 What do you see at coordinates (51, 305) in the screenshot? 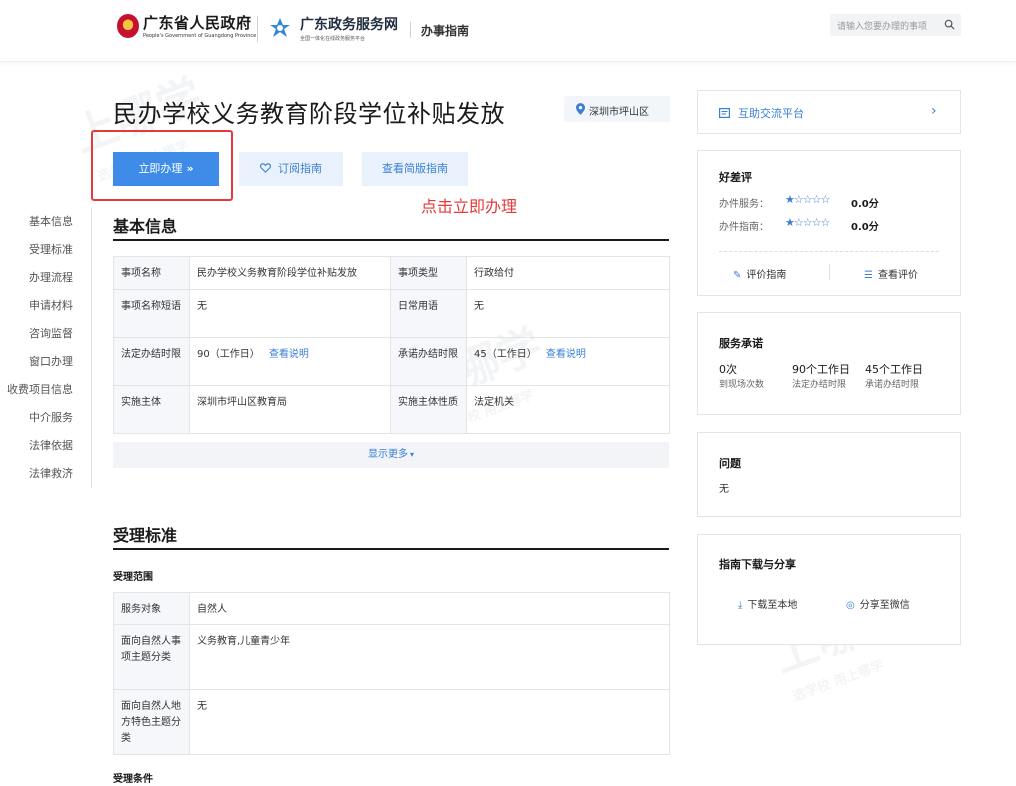
I see `nav-item-materials: 申请材料` at bounding box center [51, 305].